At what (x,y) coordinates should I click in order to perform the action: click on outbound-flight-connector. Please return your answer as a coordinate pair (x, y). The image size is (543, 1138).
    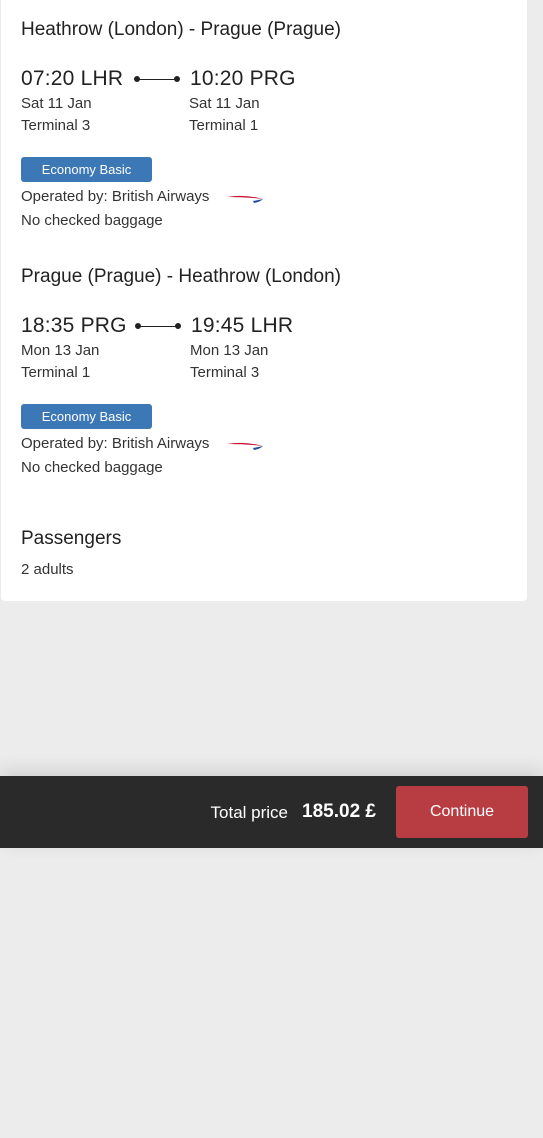
    Looking at the image, I should click on (157, 79).